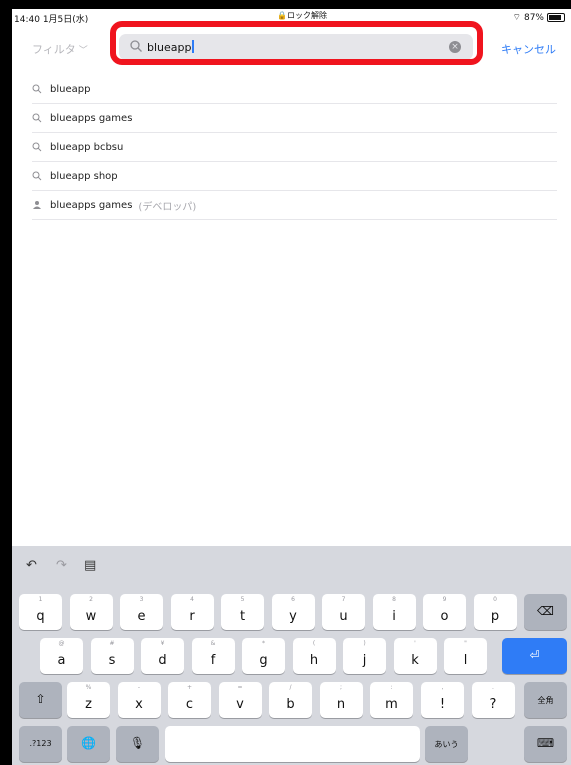 The image size is (571, 765). I want to click on numbers-key: .?123, so click(40, 744).